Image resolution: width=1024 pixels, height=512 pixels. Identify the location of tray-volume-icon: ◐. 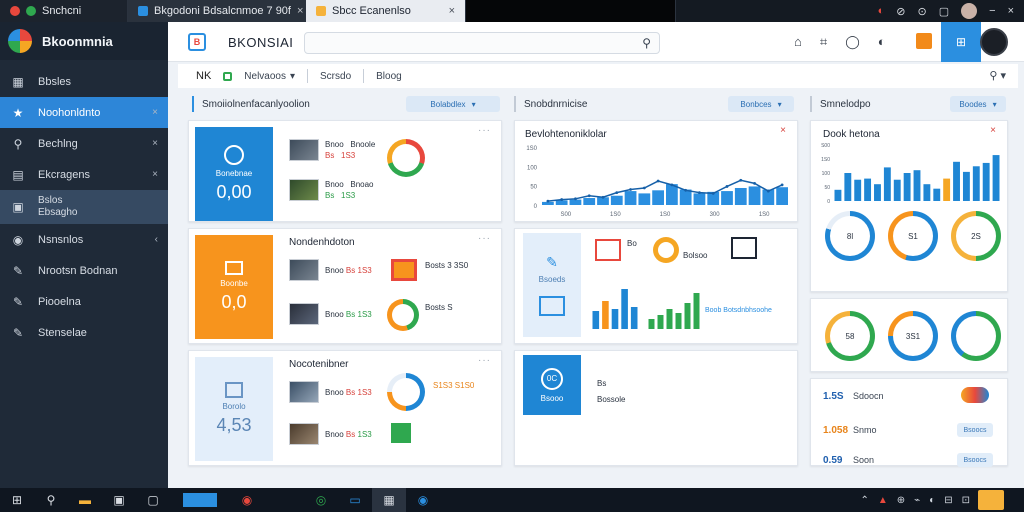
(932, 500).